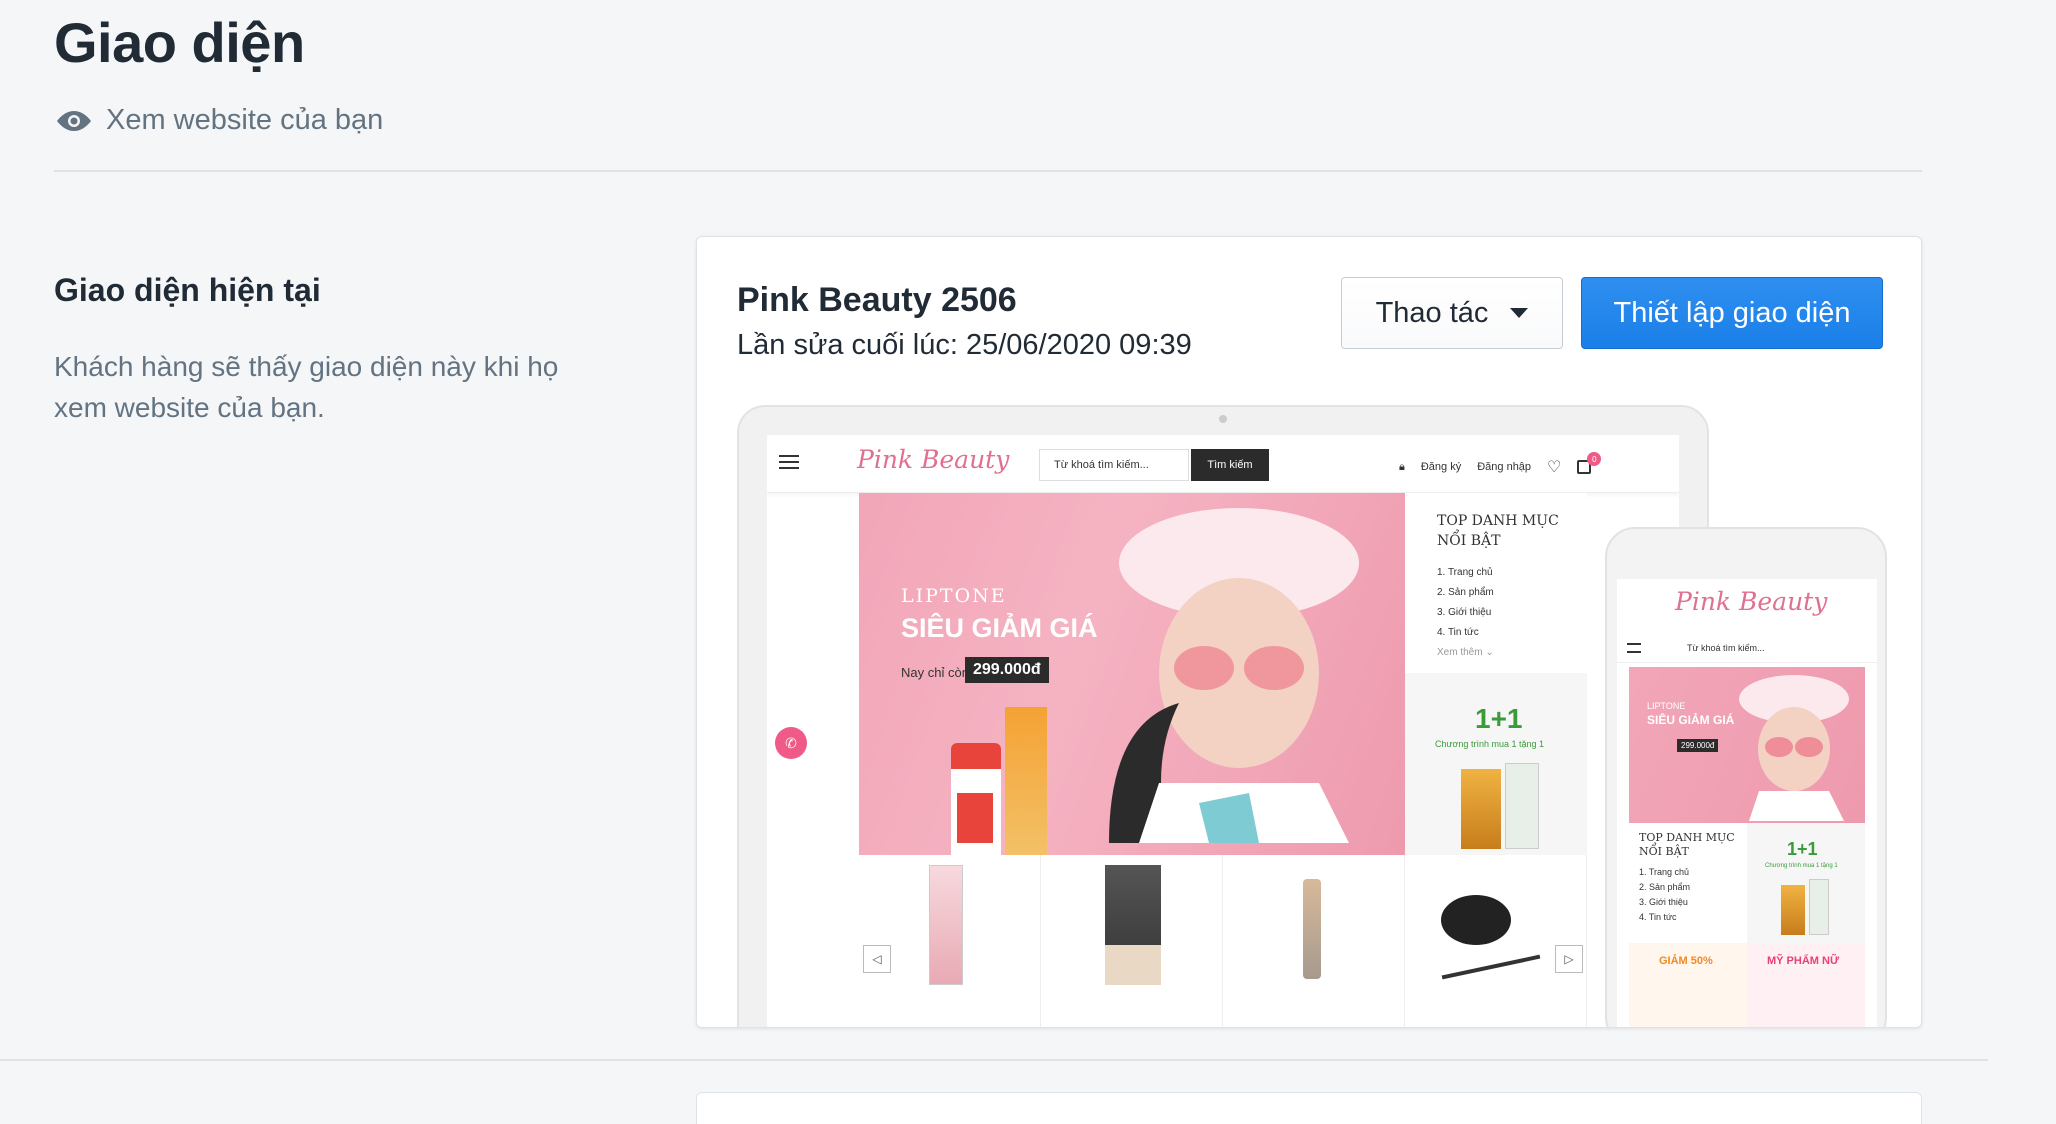 This screenshot has width=2056, height=1124. What do you see at coordinates (1751, 601) in the screenshot?
I see `mobile-logo: Pink Beauty` at bounding box center [1751, 601].